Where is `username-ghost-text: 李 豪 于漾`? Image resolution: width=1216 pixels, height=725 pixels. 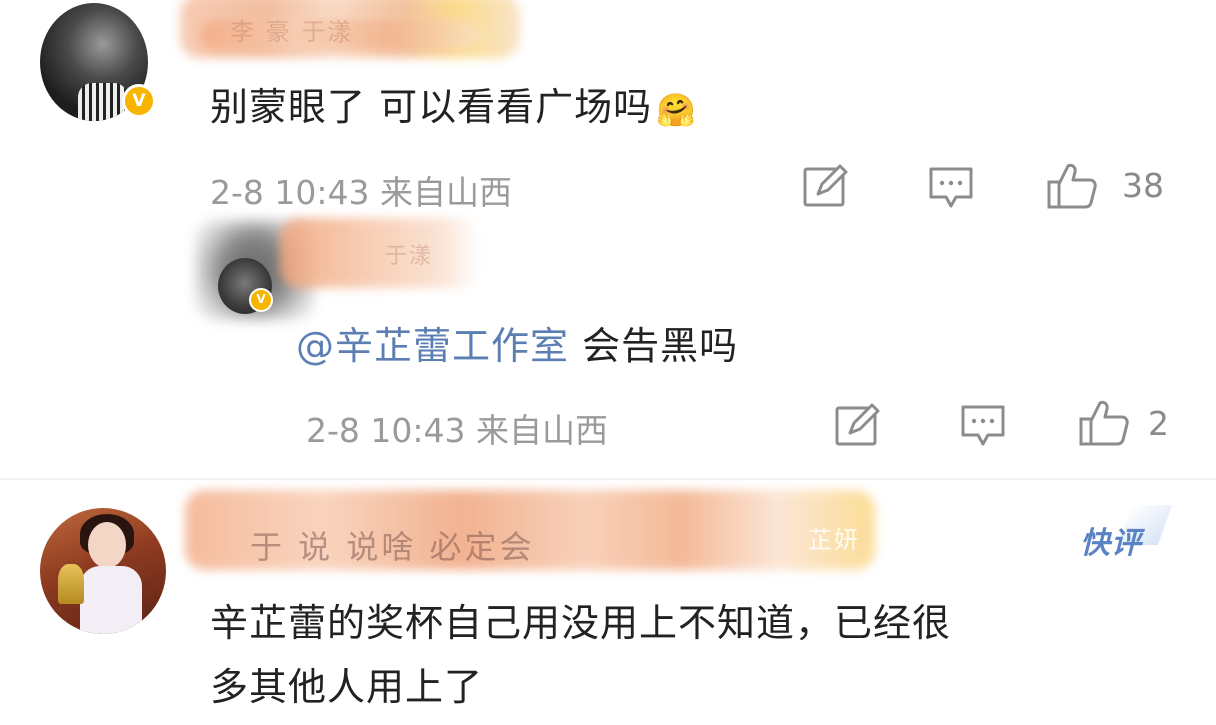 username-ghost-text: 李 豪 于漾 is located at coordinates (292, 32).